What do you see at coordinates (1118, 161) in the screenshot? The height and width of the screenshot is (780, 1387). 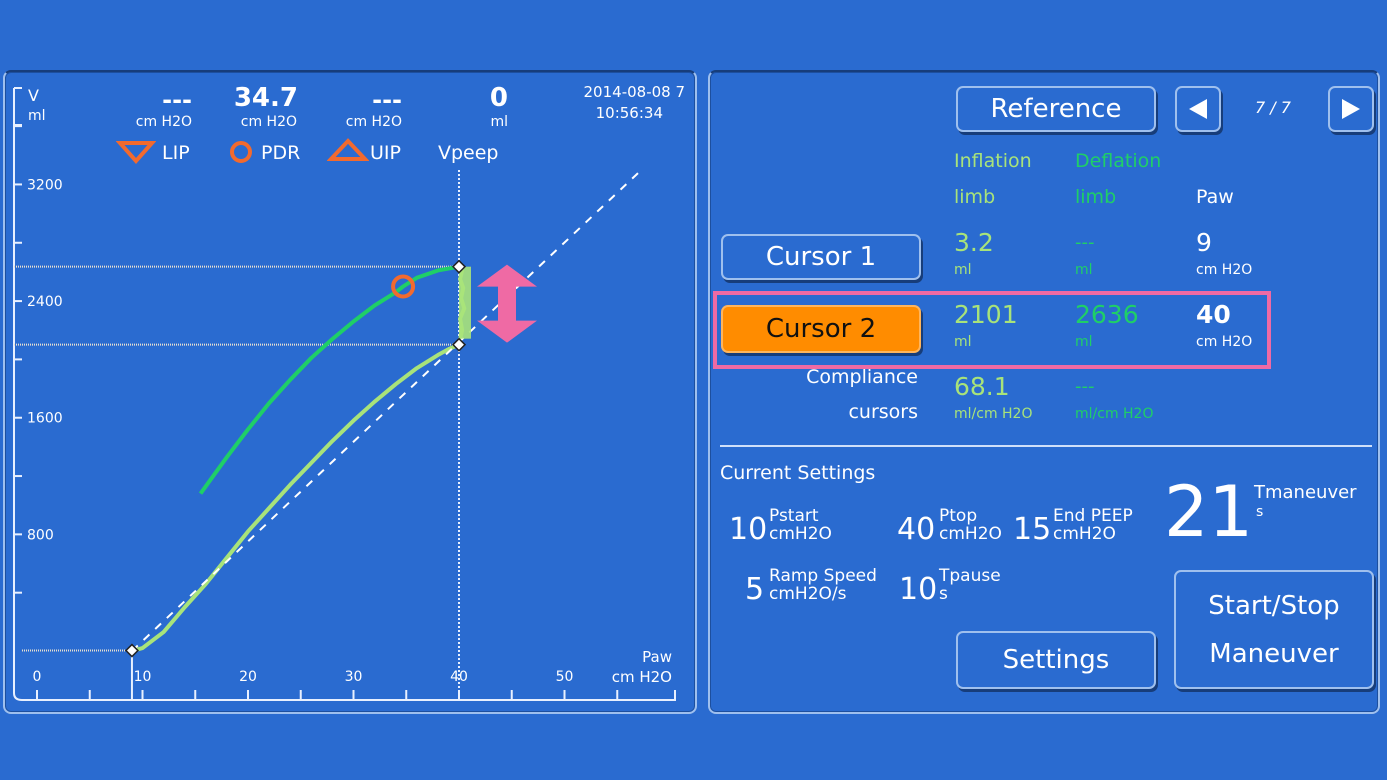 I see `deflation-header: Deflation` at bounding box center [1118, 161].